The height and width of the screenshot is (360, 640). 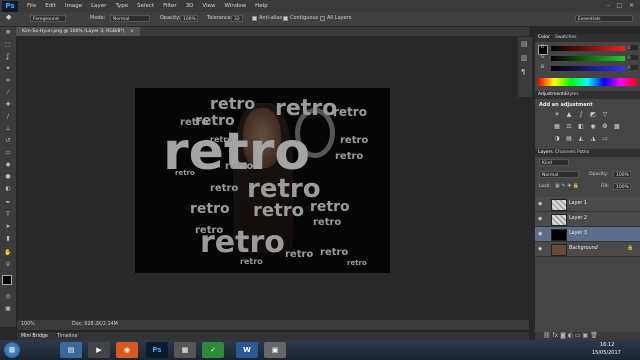 I want to click on photo-filter-icon: ◉, so click(x=593, y=127).